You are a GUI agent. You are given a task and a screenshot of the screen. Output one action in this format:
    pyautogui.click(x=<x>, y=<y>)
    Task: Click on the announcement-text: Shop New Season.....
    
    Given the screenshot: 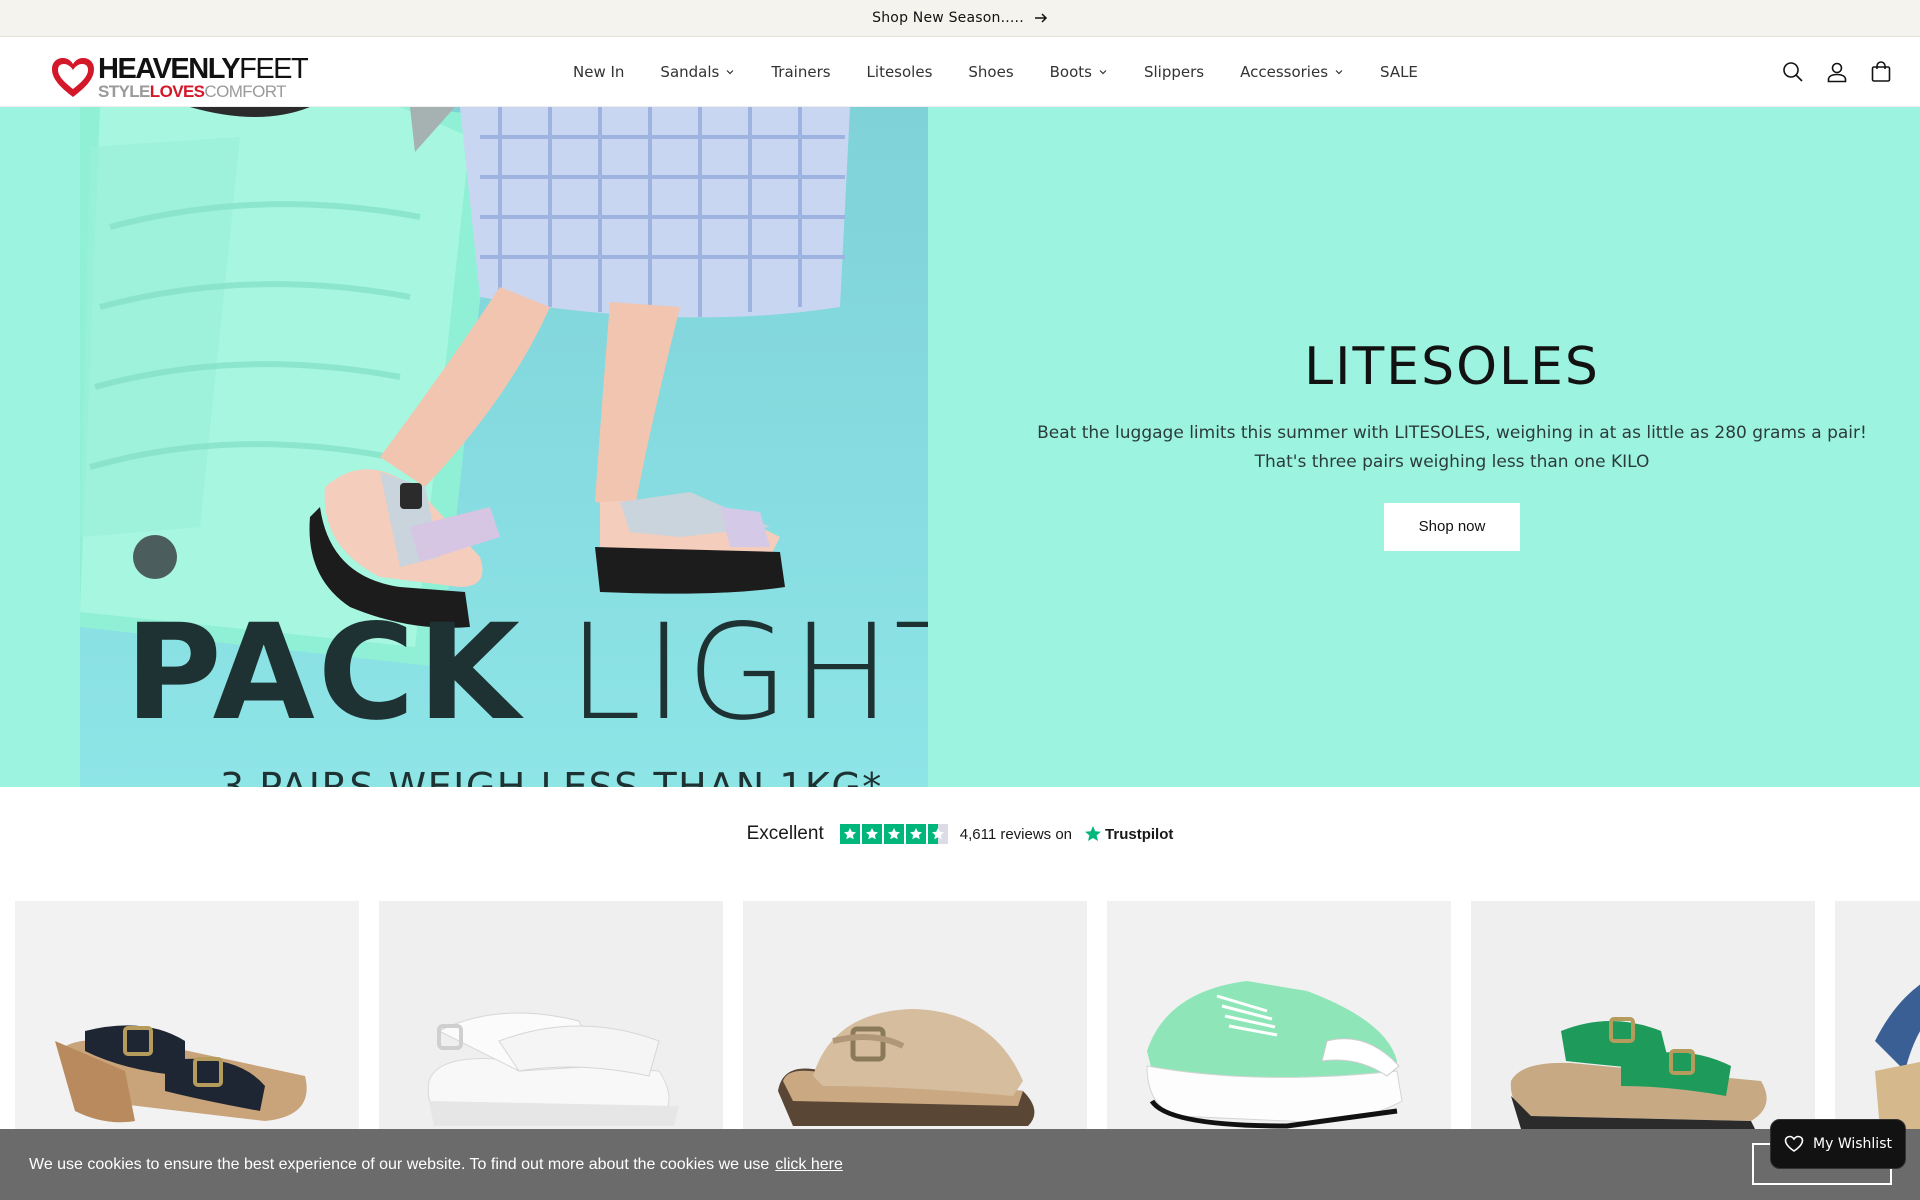 What is the action you would take?
    pyautogui.click(x=948, y=18)
    